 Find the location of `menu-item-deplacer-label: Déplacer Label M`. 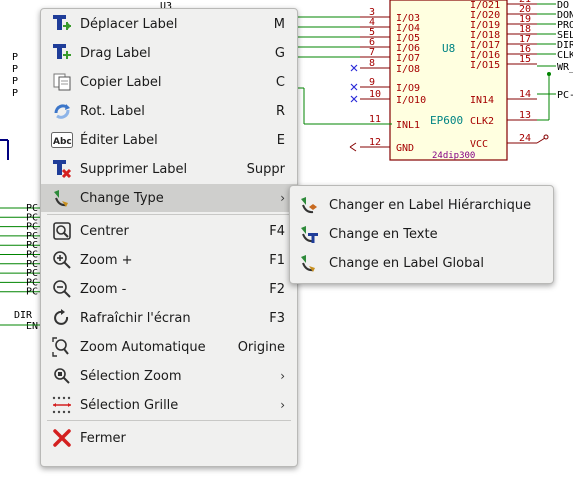

menu-item-deplacer-label: Déplacer Label M is located at coordinates (169, 24).